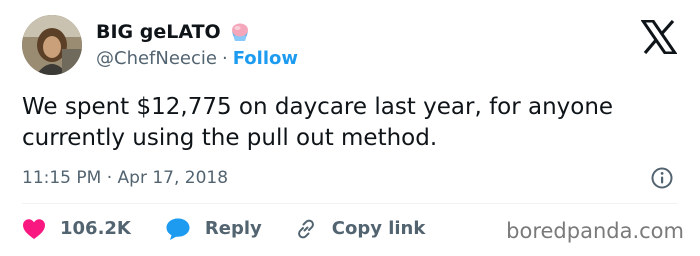  Describe the element at coordinates (659, 37) in the screenshot. I see `x-logo-icon` at that location.